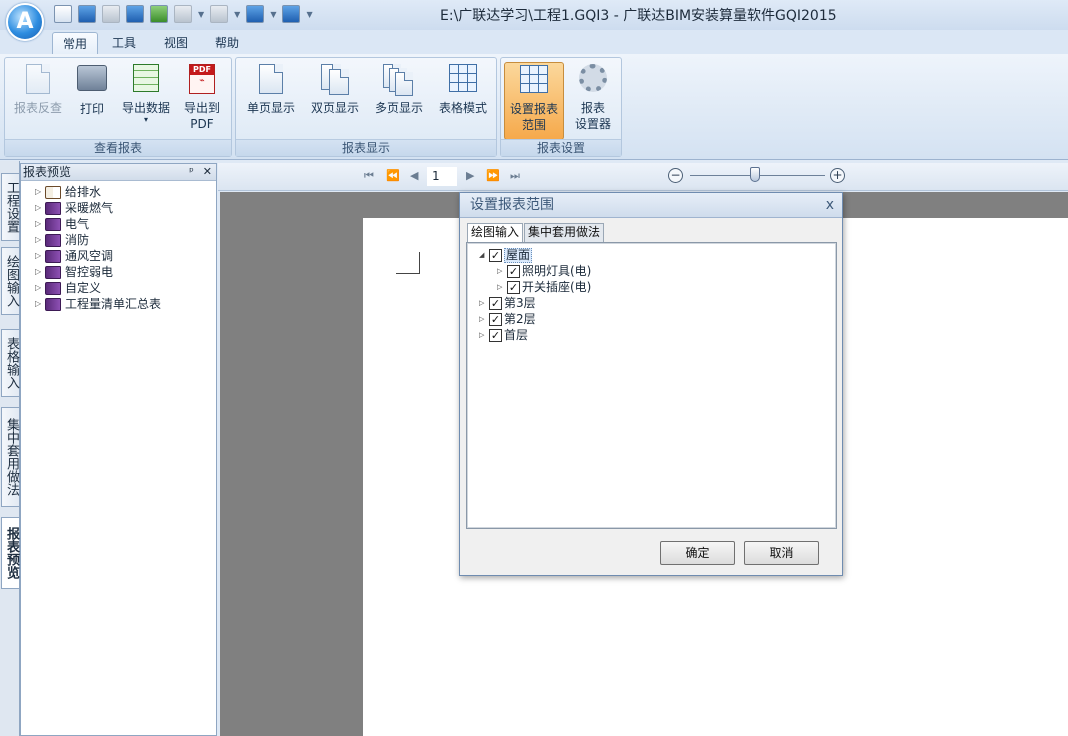 This screenshot has width=1068, height=736. Describe the element at coordinates (146, 120) in the screenshot. I see `export-dropdown-icon: ▾` at that location.